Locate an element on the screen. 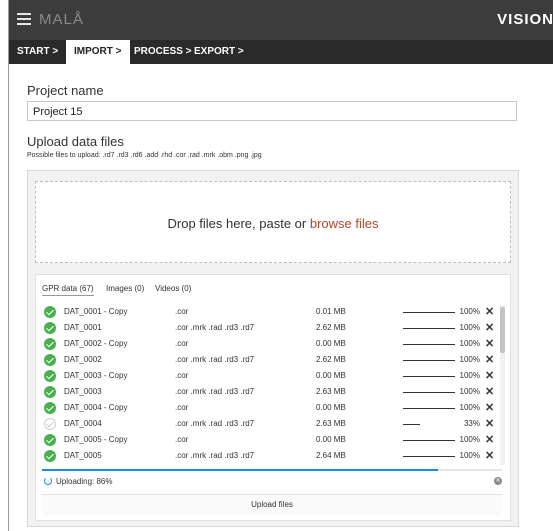 The width and height of the screenshot is (553, 531). spinner-icon is located at coordinates (48, 481).